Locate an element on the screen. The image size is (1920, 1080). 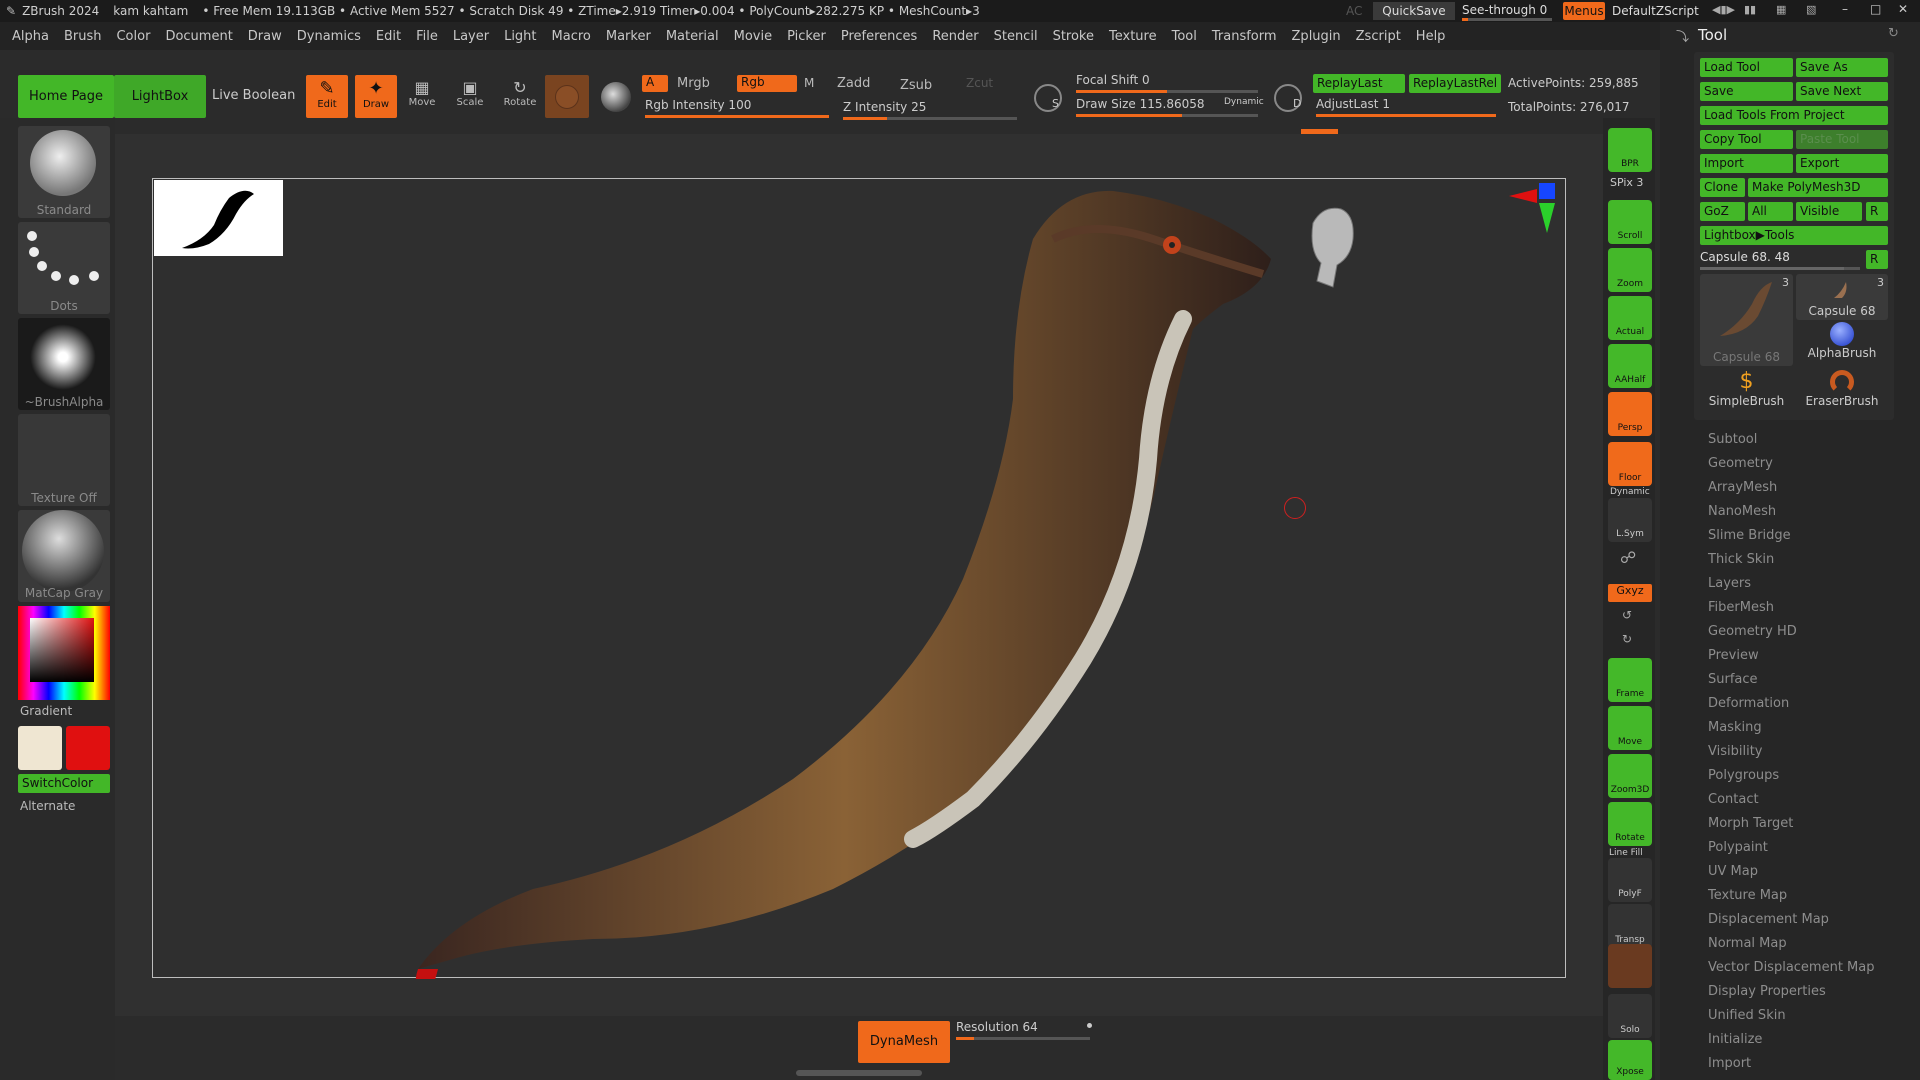
subpalette-normal-map: Normal Map is located at coordinates (1747, 943).